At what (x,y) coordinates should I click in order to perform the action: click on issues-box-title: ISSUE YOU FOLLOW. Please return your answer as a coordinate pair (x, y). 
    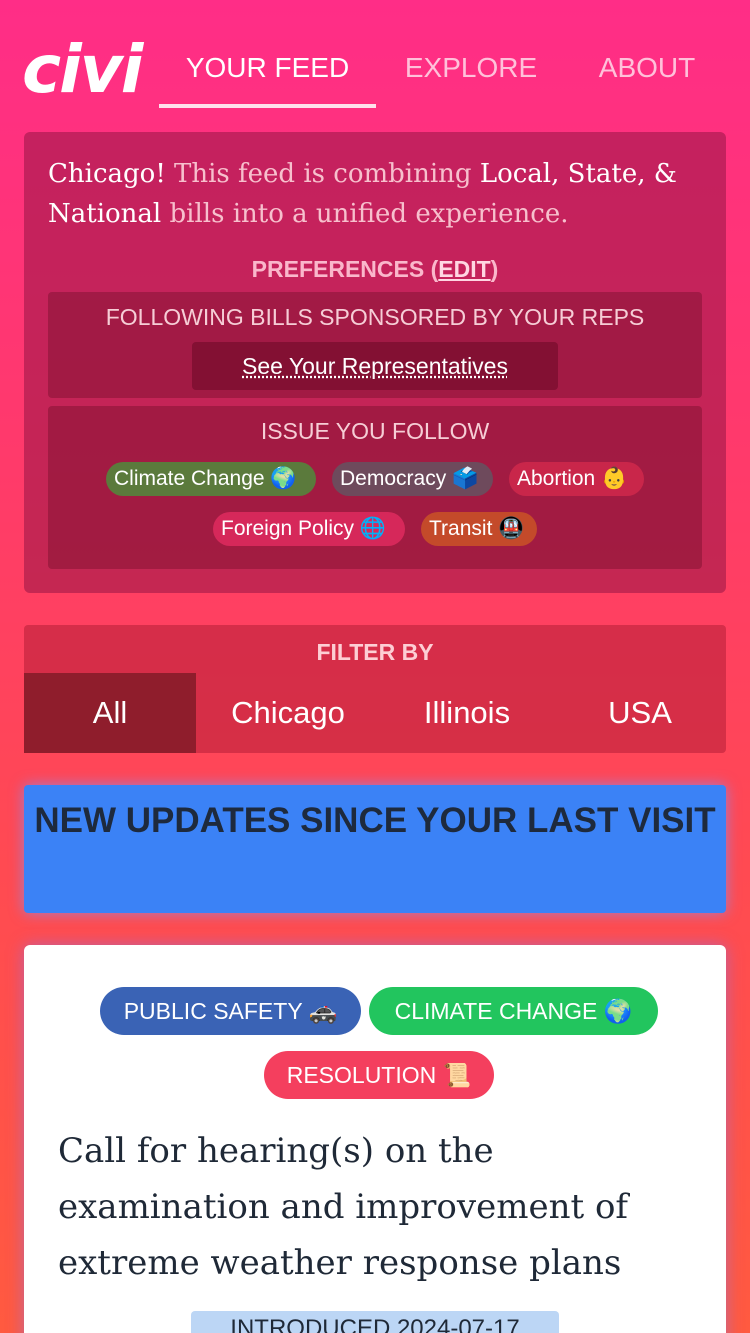
    Looking at the image, I should click on (375, 431).